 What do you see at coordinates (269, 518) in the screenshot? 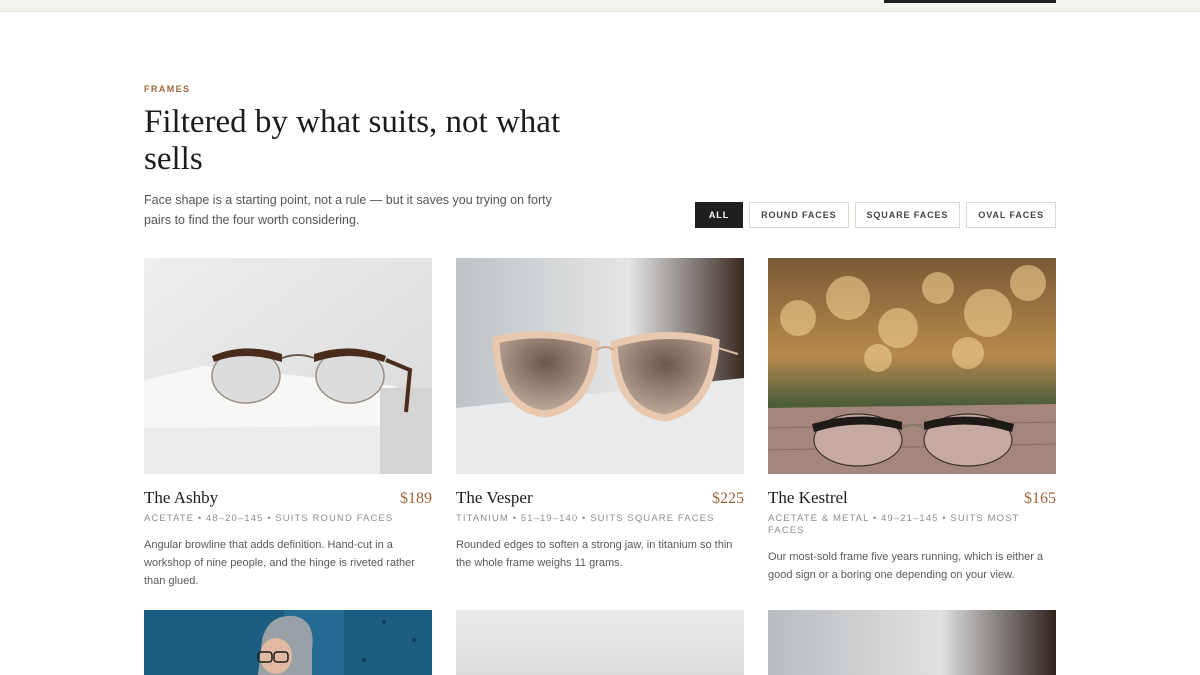
I see `product-meta: ACETATE • 48–20–145 • SUITS ROUND FACES` at bounding box center [269, 518].